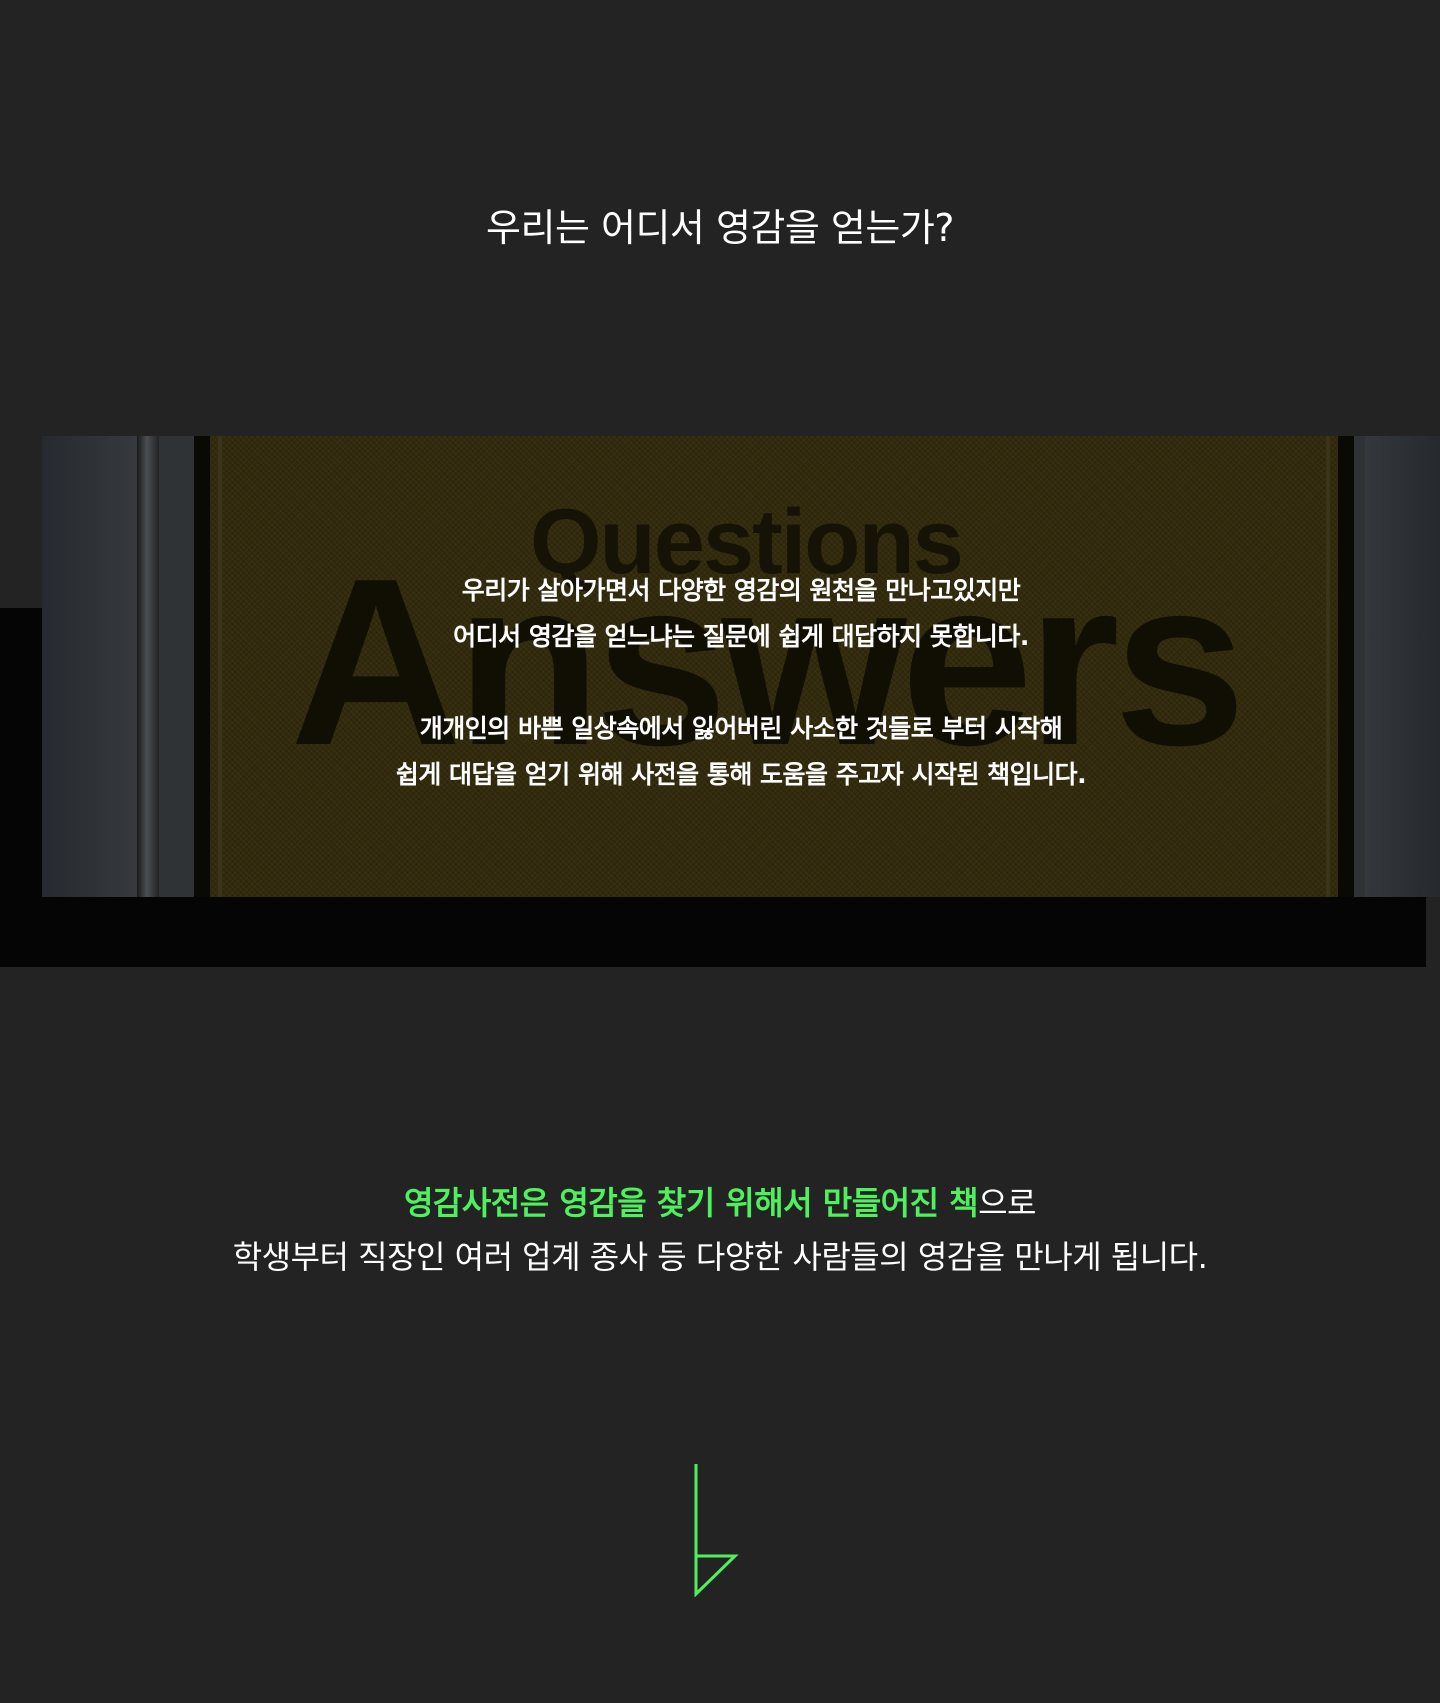 This screenshot has width=1440, height=1703. I want to click on summary-line1-suffix: 으로, so click(1007, 1203).